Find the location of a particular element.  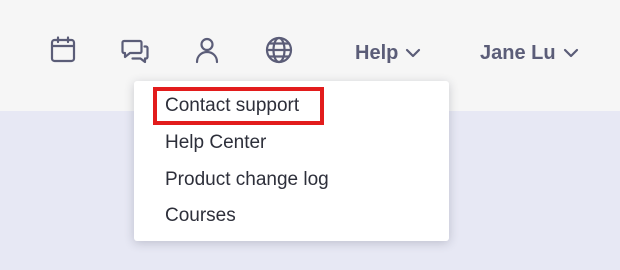

help-menu-label: Help is located at coordinates (377, 52).